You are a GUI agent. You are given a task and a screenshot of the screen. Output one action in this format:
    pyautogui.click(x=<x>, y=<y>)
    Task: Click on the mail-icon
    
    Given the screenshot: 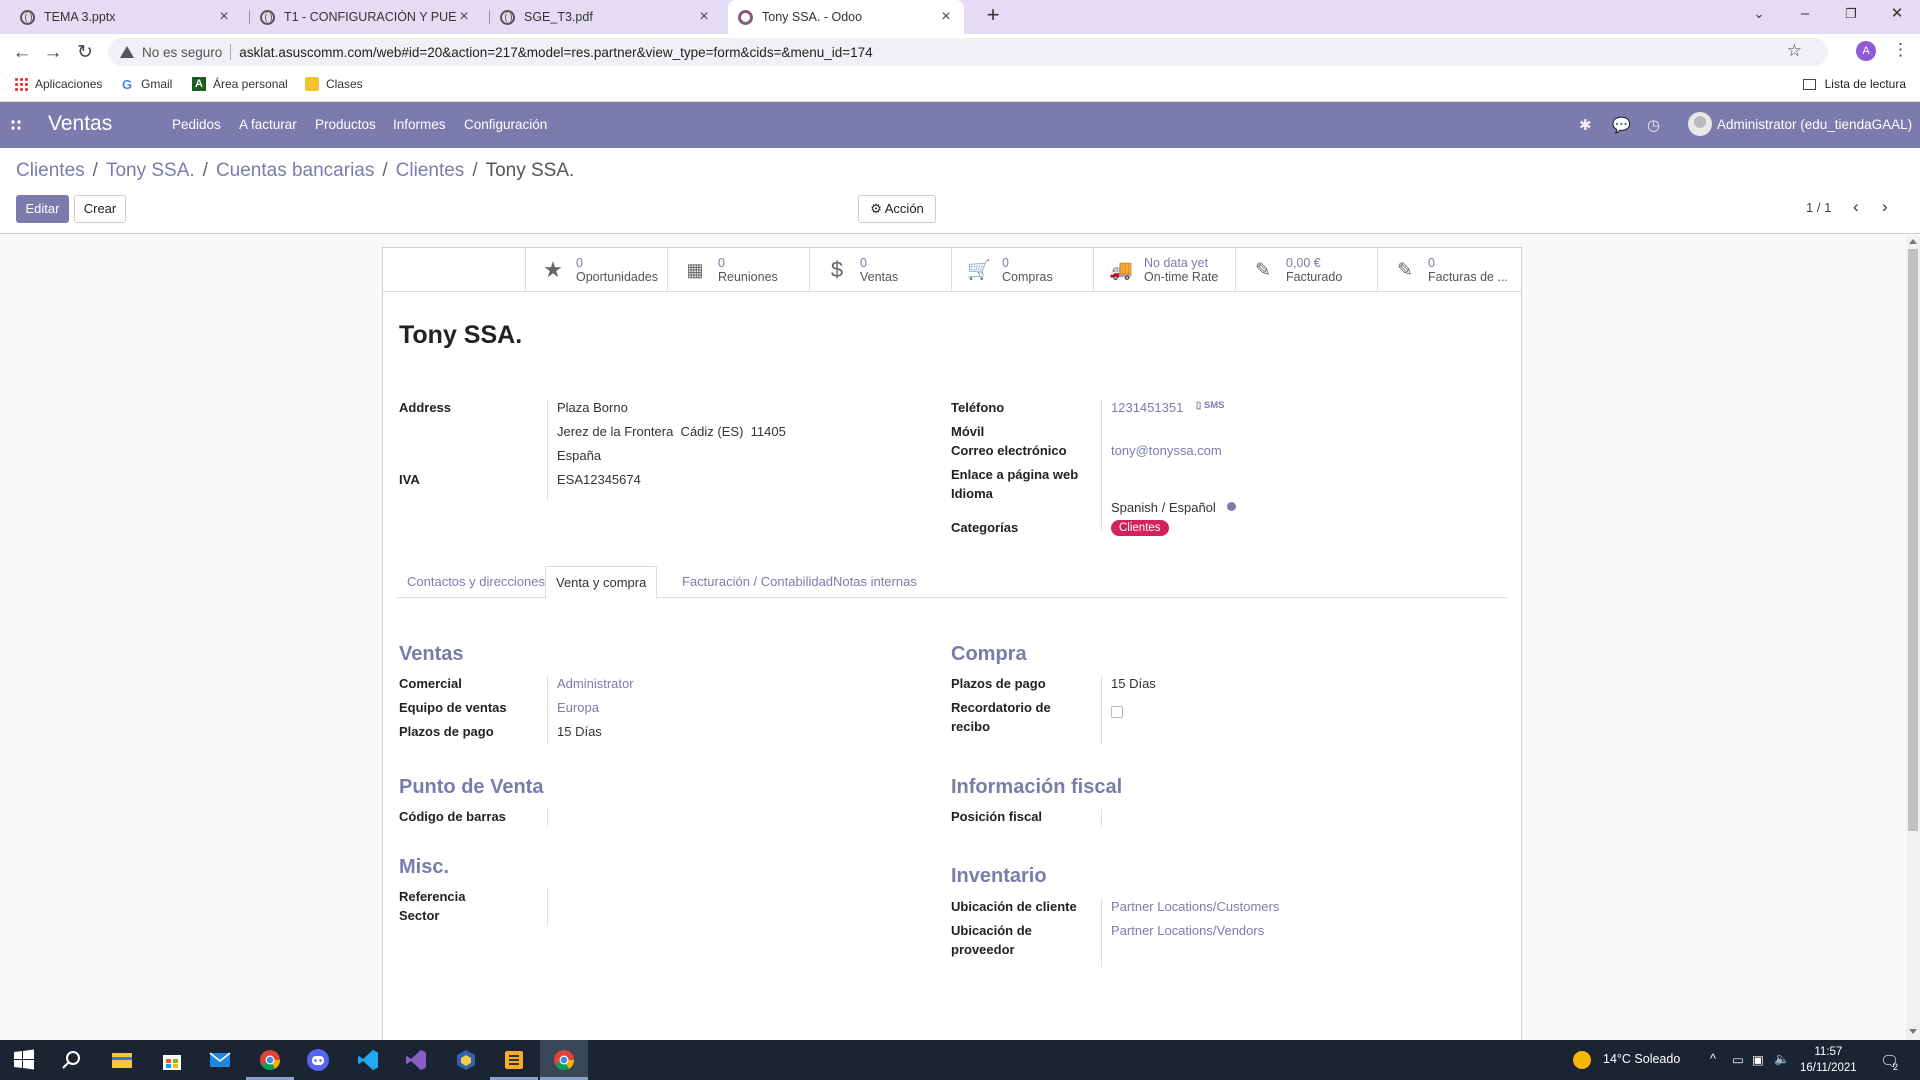 What is the action you would take?
    pyautogui.click(x=220, y=1060)
    